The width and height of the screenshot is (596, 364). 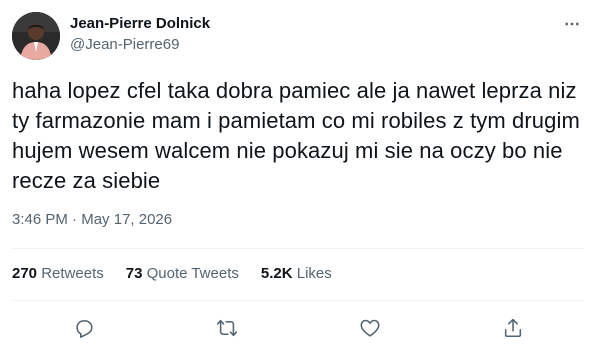 I want to click on heart-icon, so click(x=369, y=328).